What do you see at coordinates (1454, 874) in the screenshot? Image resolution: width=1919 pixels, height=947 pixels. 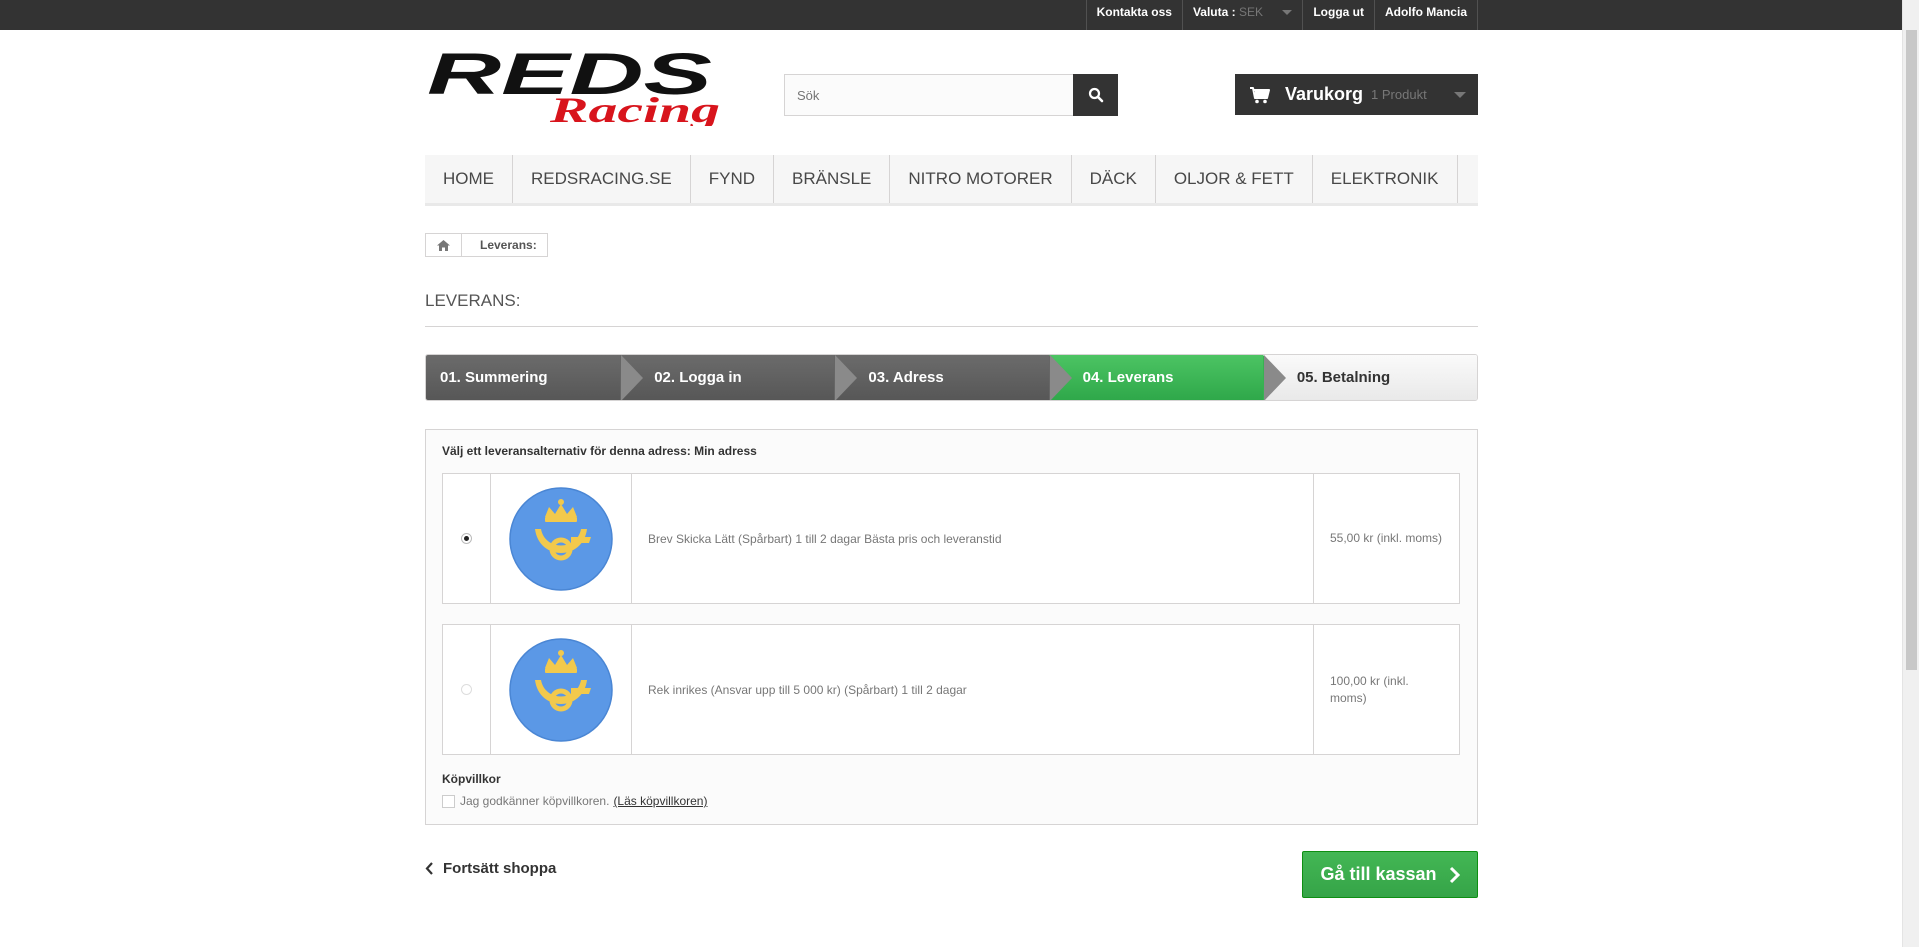 I see `chevron-right-icon` at bounding box center [1454, 874].